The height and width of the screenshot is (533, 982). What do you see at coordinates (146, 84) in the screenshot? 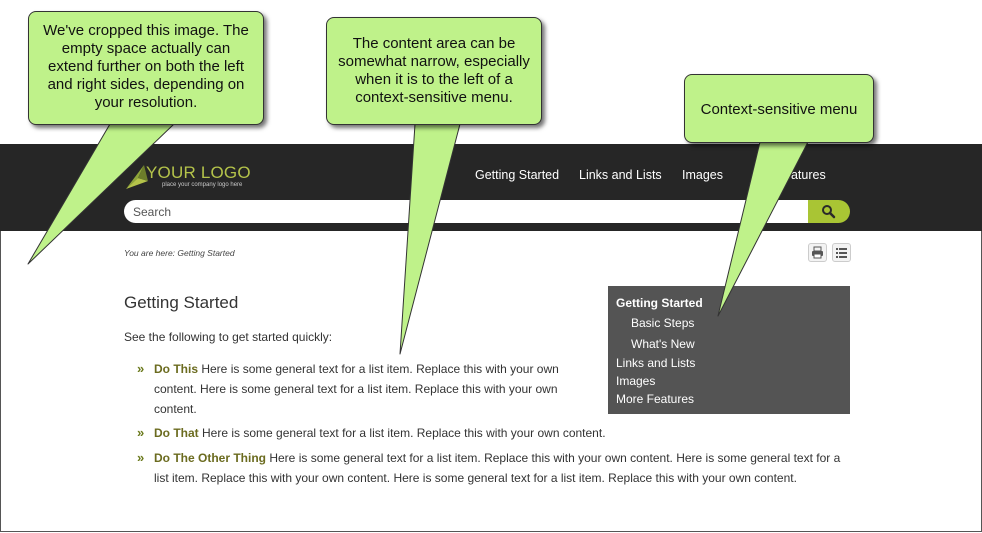
I see `callout-line: and right sides, depending on` at bounding box center [146, 84].